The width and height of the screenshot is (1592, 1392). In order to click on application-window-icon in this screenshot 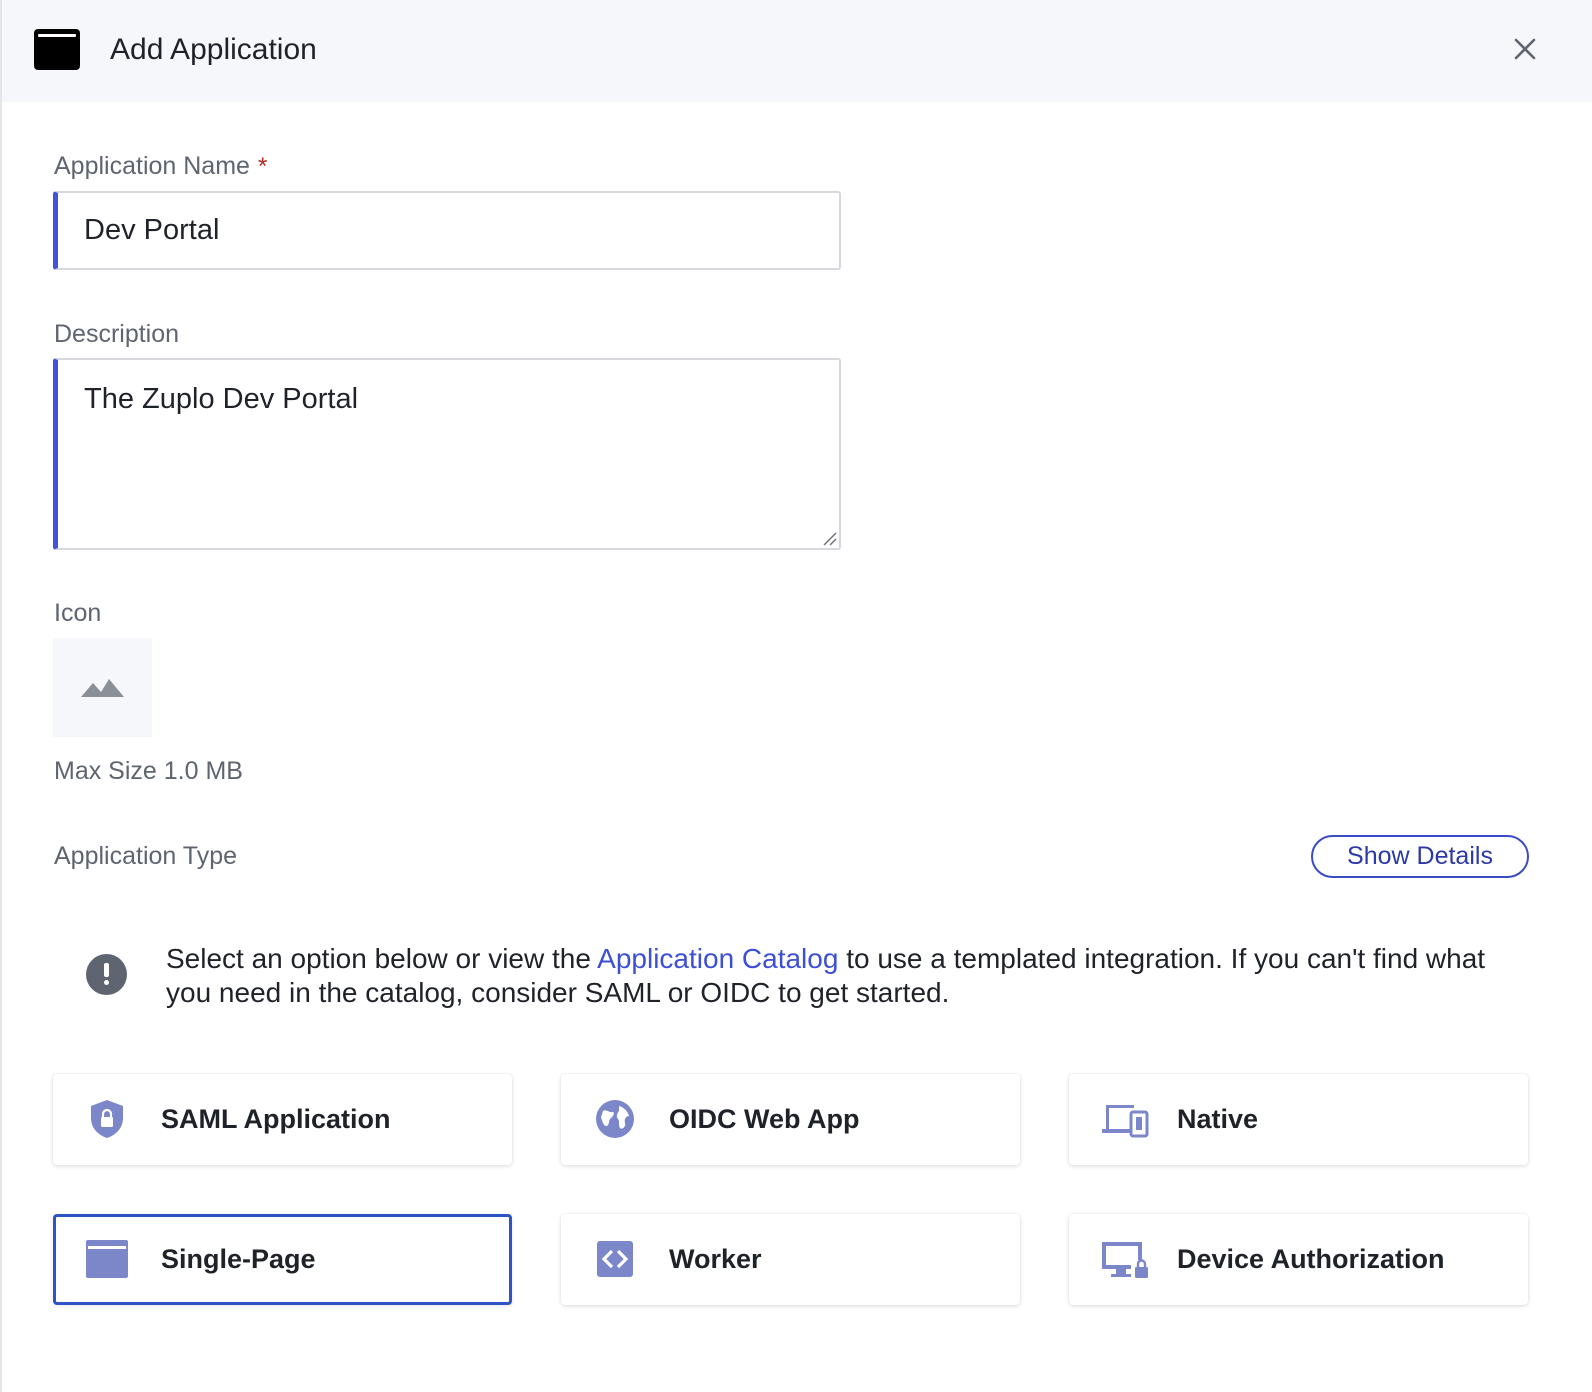, I will do `click(57, 49)`.